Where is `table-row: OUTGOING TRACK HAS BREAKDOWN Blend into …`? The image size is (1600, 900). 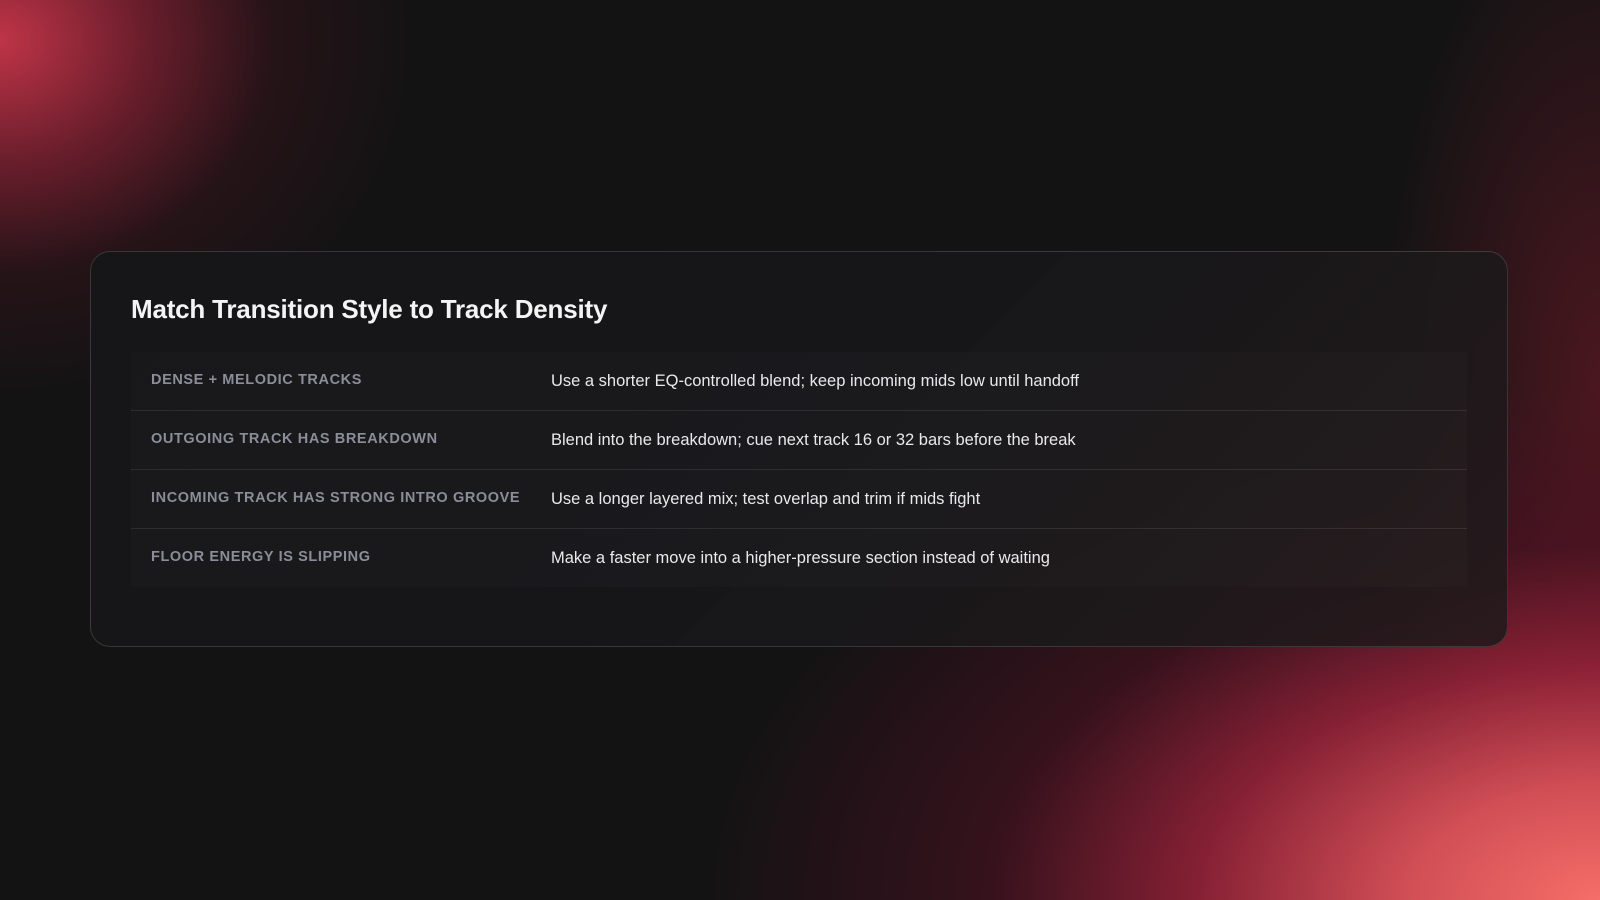
table-row: OUTGOING TRACK HAS BREAKDOWN Blend into … is located at coordinates (799, 440).